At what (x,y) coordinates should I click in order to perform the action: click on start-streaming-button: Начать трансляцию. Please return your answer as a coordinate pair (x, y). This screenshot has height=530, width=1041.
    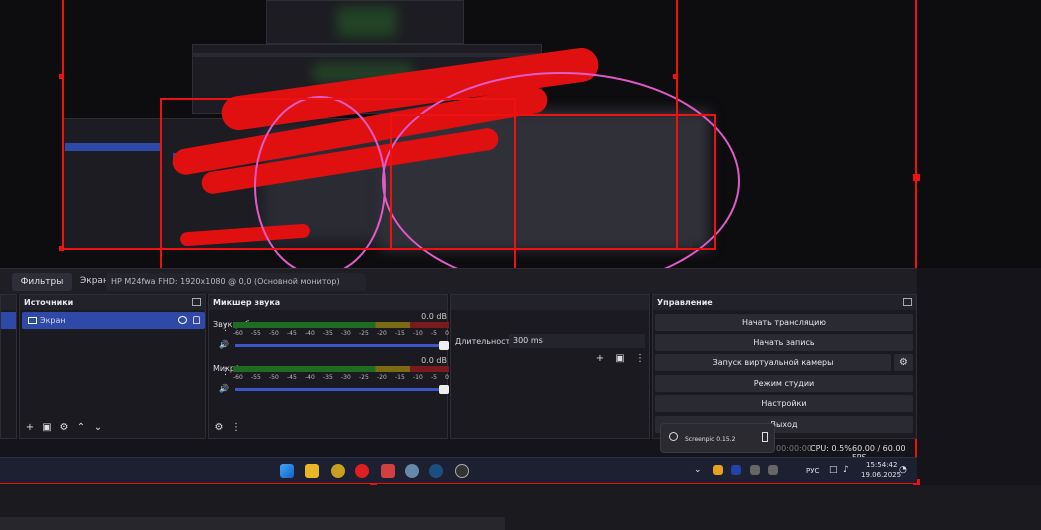
    Looking at the image, I should click on (784, 322).